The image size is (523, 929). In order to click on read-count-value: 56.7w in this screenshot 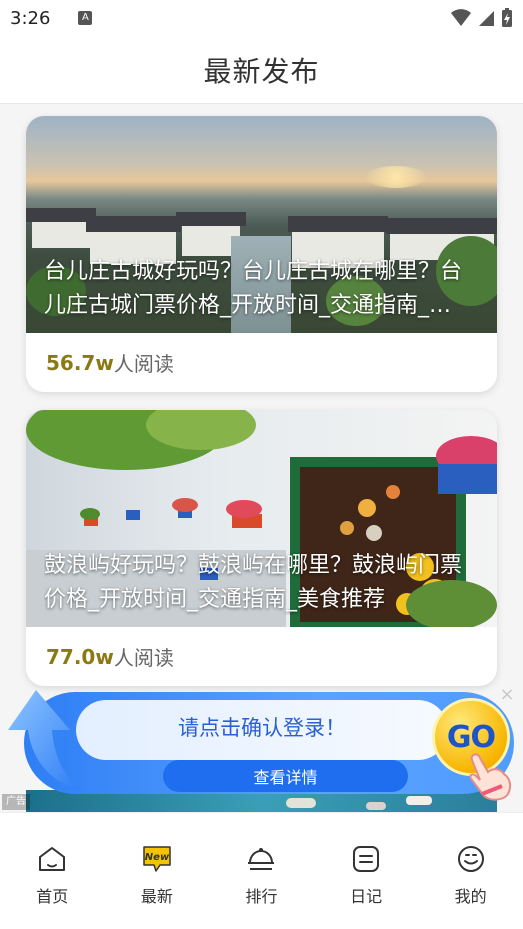, I will do `click(80, 362)`.